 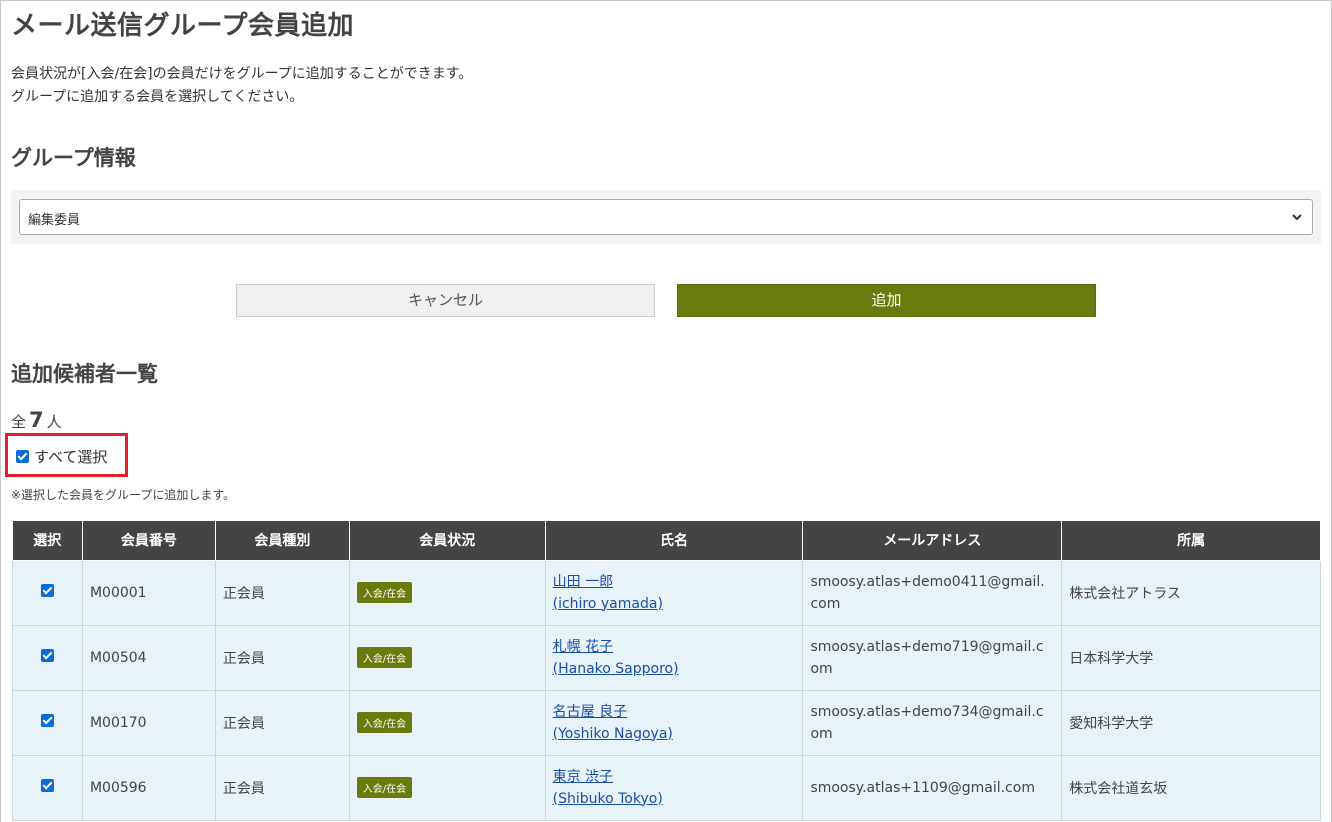 I want to click on group-select-container: 編集委員, so click(x=666, y=217).